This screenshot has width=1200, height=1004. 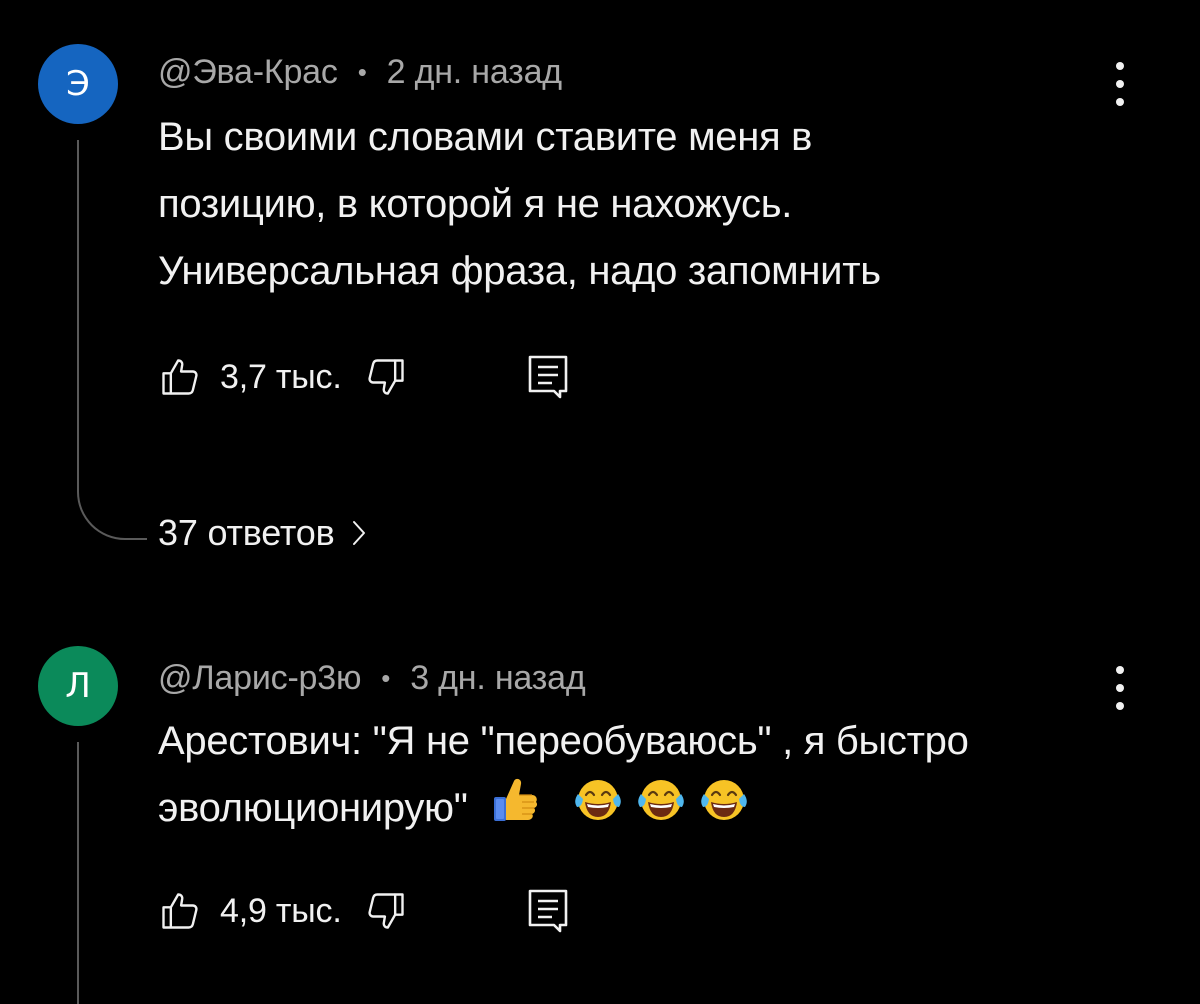 I want to click on avatar-letter: Э, so click(x=78, y=84).